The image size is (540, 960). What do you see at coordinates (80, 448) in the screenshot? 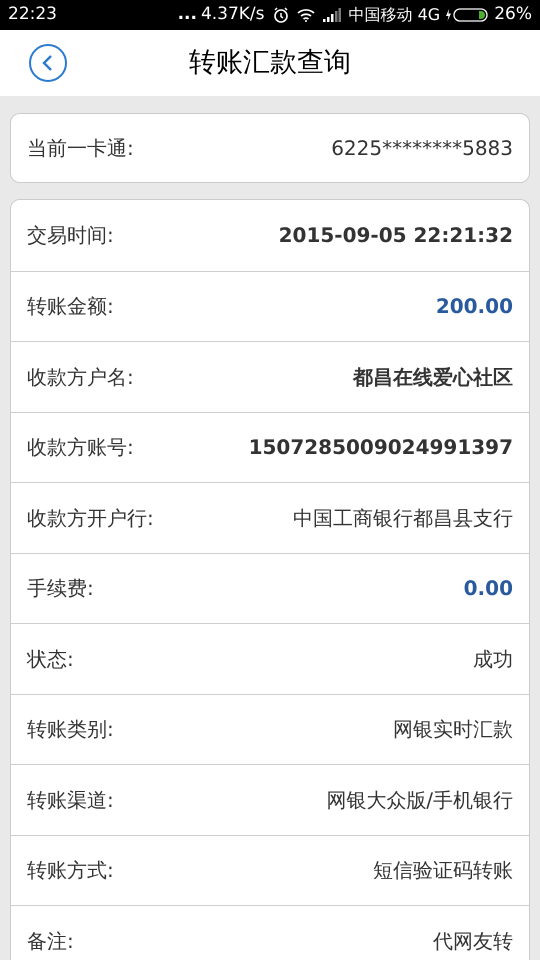
I see `field-label: 收款方账号:` at bounding box center [80, 448].